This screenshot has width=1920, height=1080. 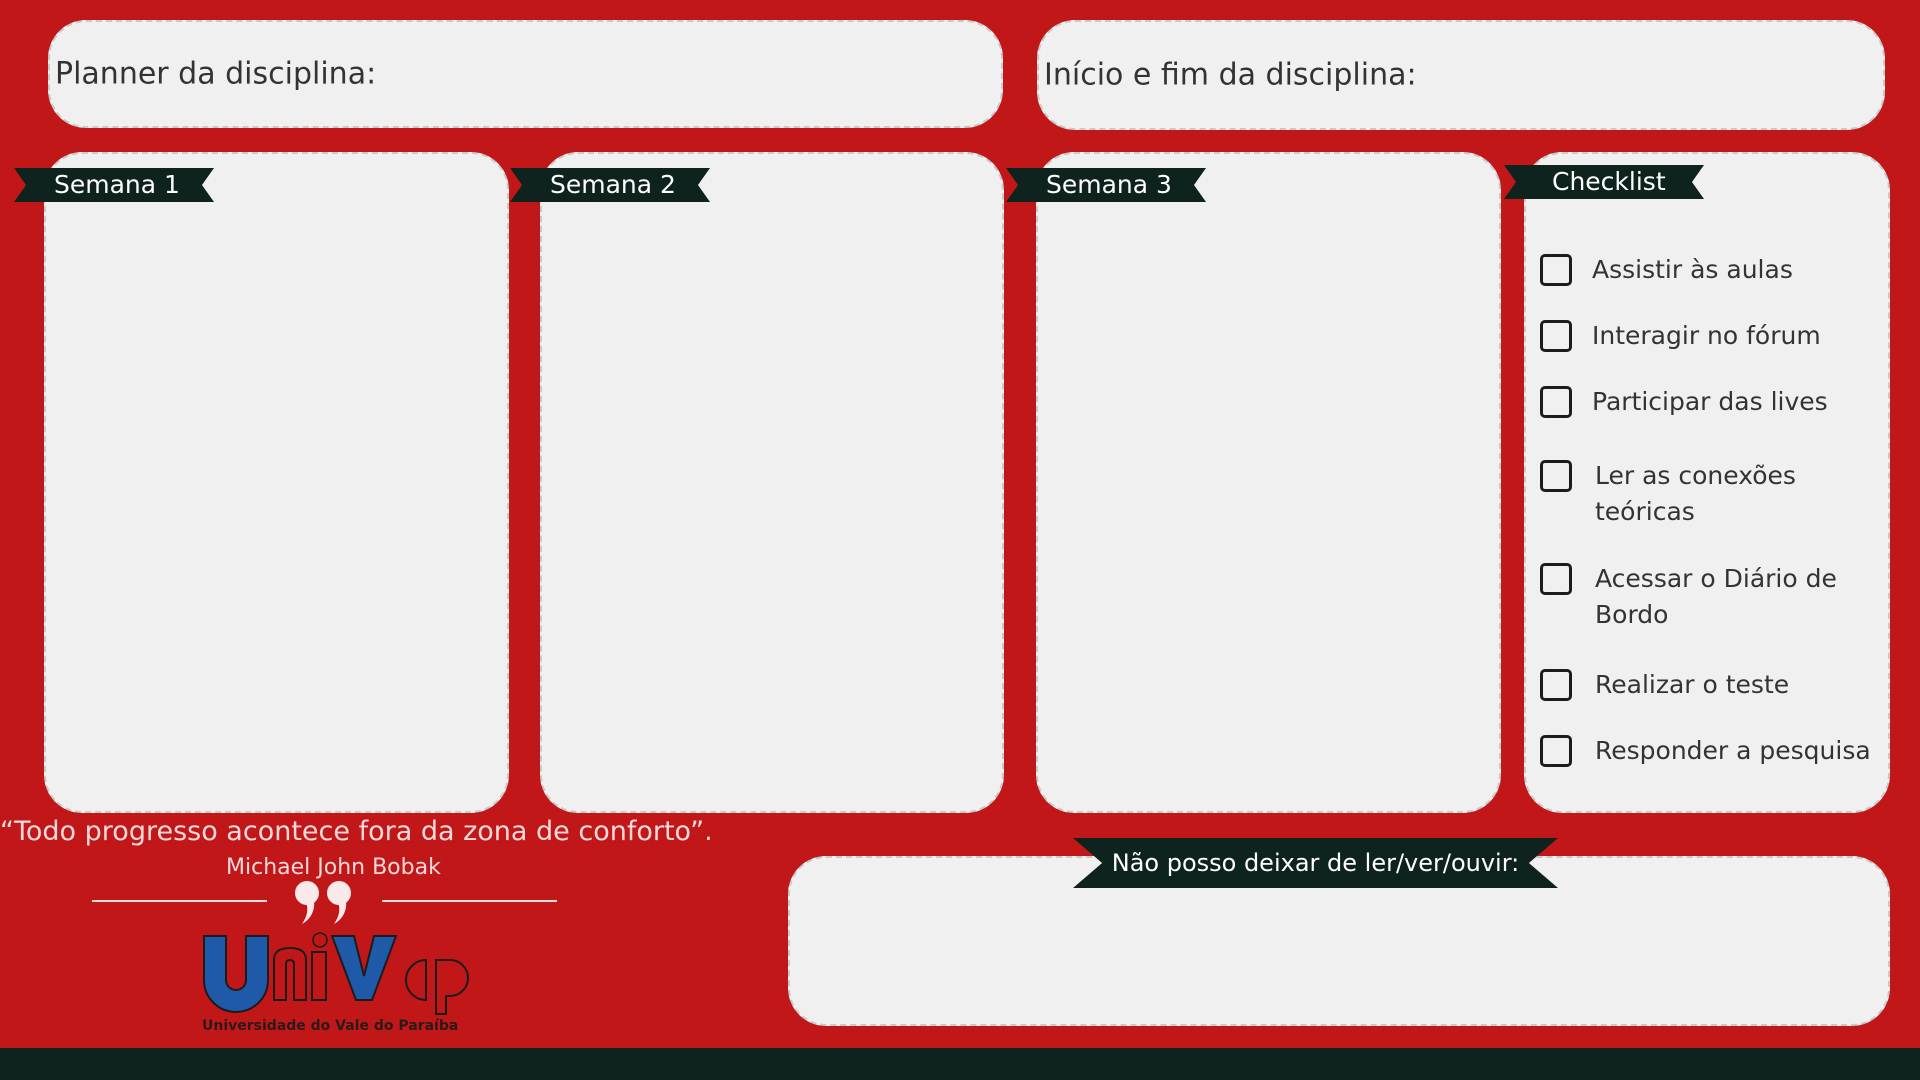 I want to click on checklist-item-label: Realizar o teste, so click(x=1692, y=684).